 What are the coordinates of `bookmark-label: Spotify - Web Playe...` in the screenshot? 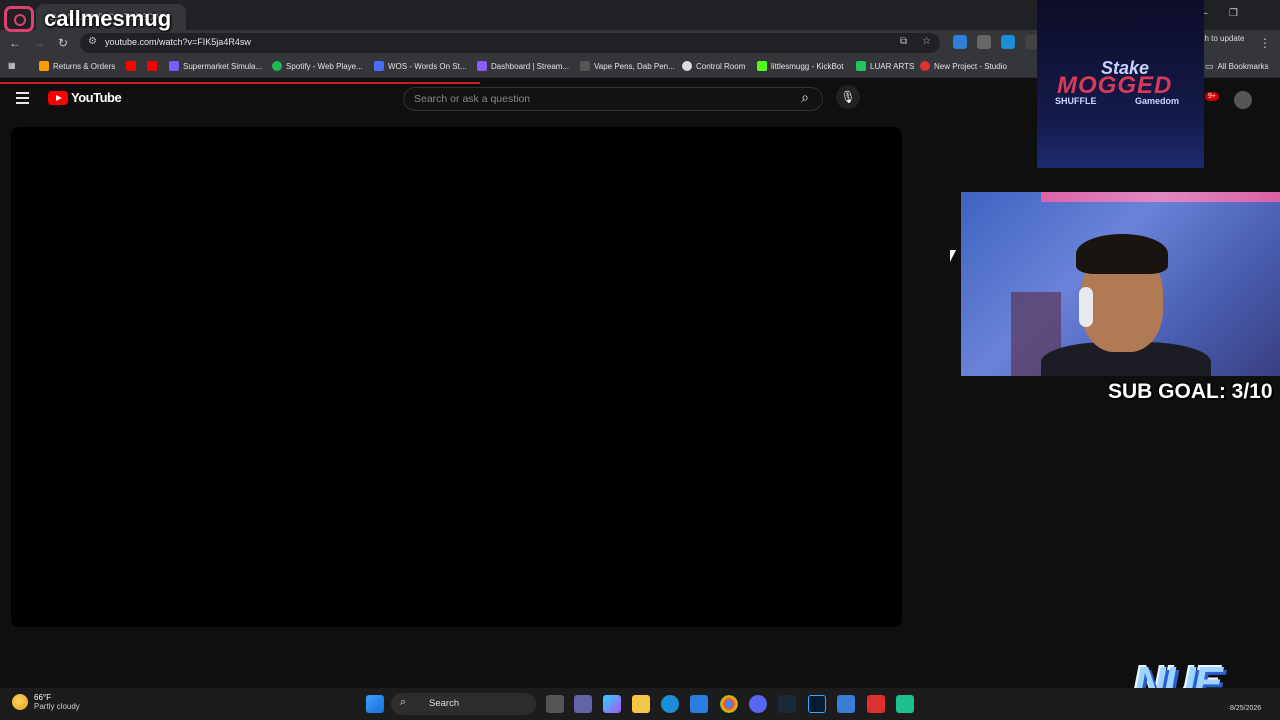 It's located at (324, 66).